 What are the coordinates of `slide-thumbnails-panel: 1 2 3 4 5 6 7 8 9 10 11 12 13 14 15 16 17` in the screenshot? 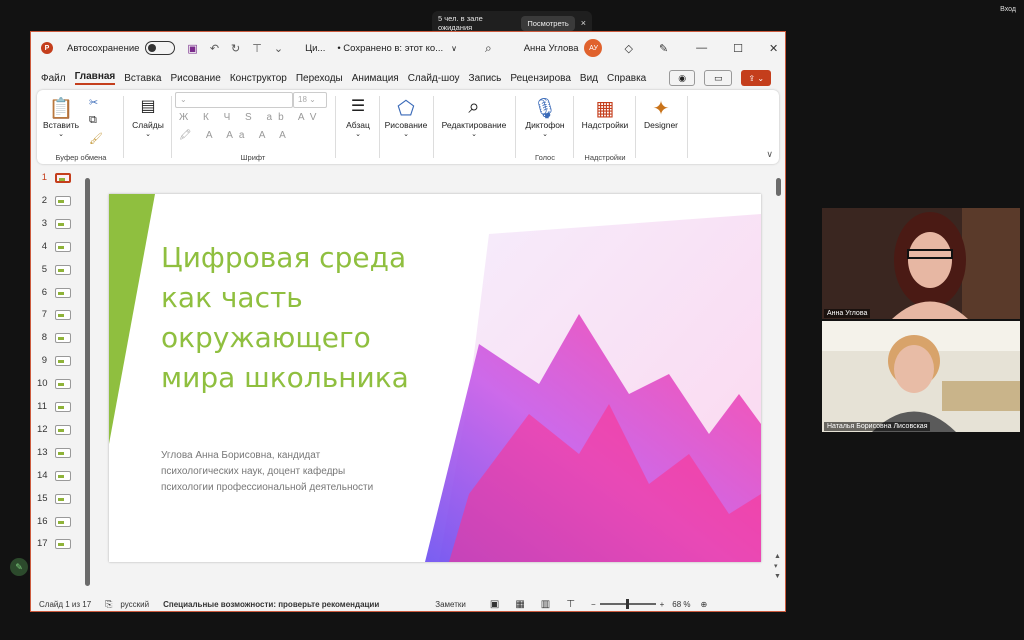 It's located at (62, 377).